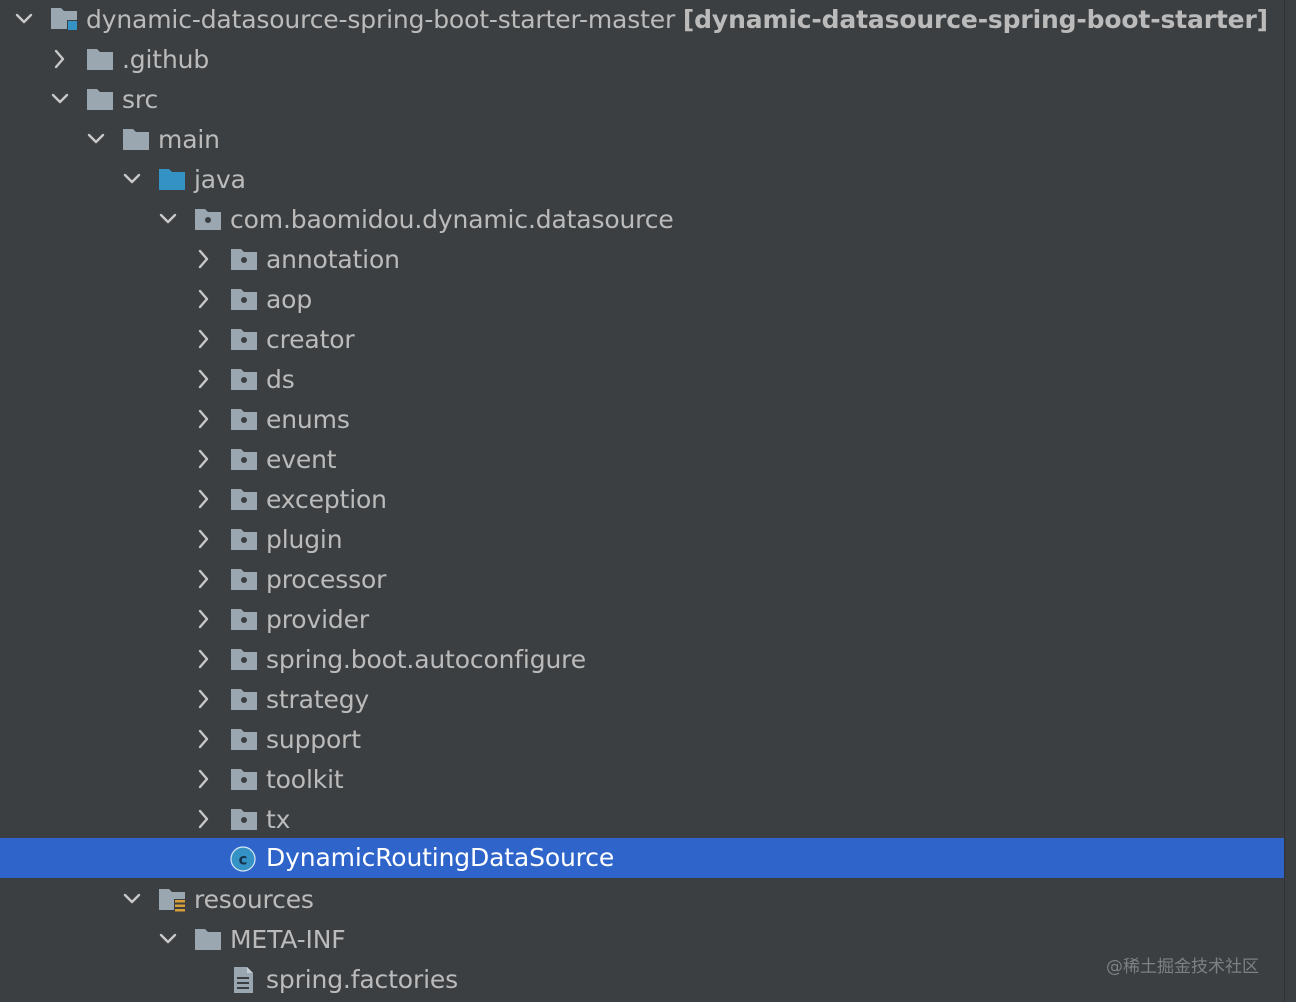 This screenshot has width=1296, height=1002. I want to click on tree-item-label: exception, so click(326, 499).